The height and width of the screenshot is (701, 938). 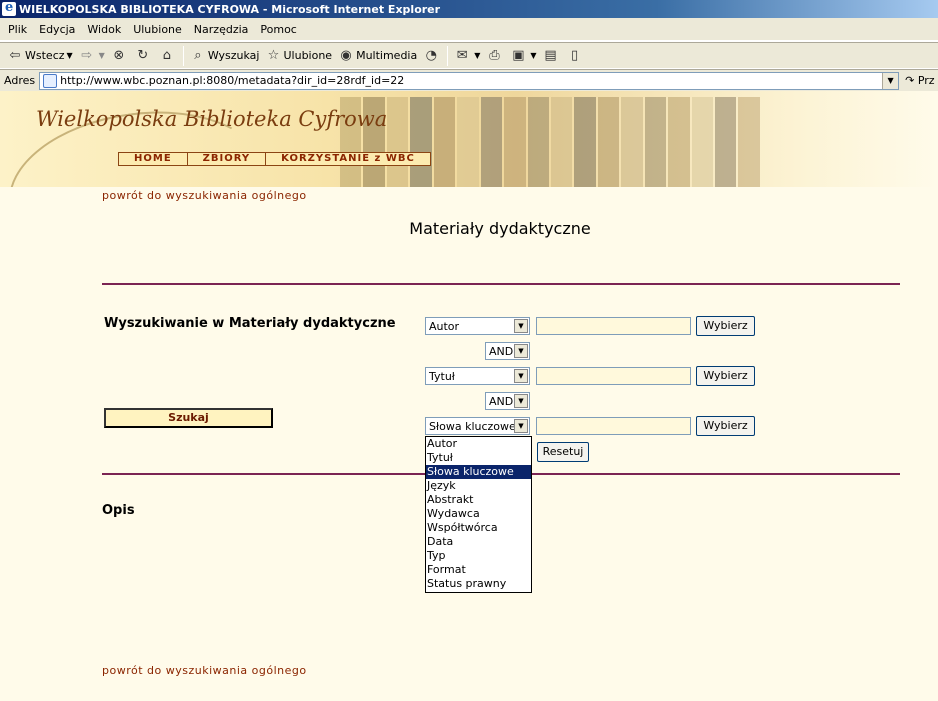 What do you see at coordinates (87, 55) in the screenshot?
I see `forward-arrow-icon: ⇨` at bounding box center [87, 55].